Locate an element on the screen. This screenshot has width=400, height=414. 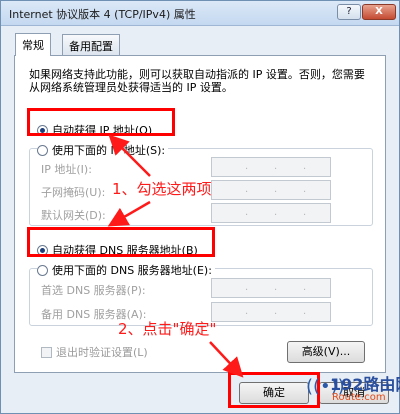
arrow-to-ok-button is located at coordinates (226, 359).